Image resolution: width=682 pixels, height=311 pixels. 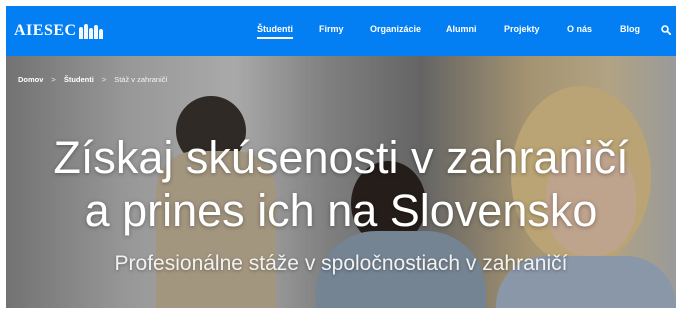 I want to click on nav-item-blog: Blog, so click(x=630, y=29).